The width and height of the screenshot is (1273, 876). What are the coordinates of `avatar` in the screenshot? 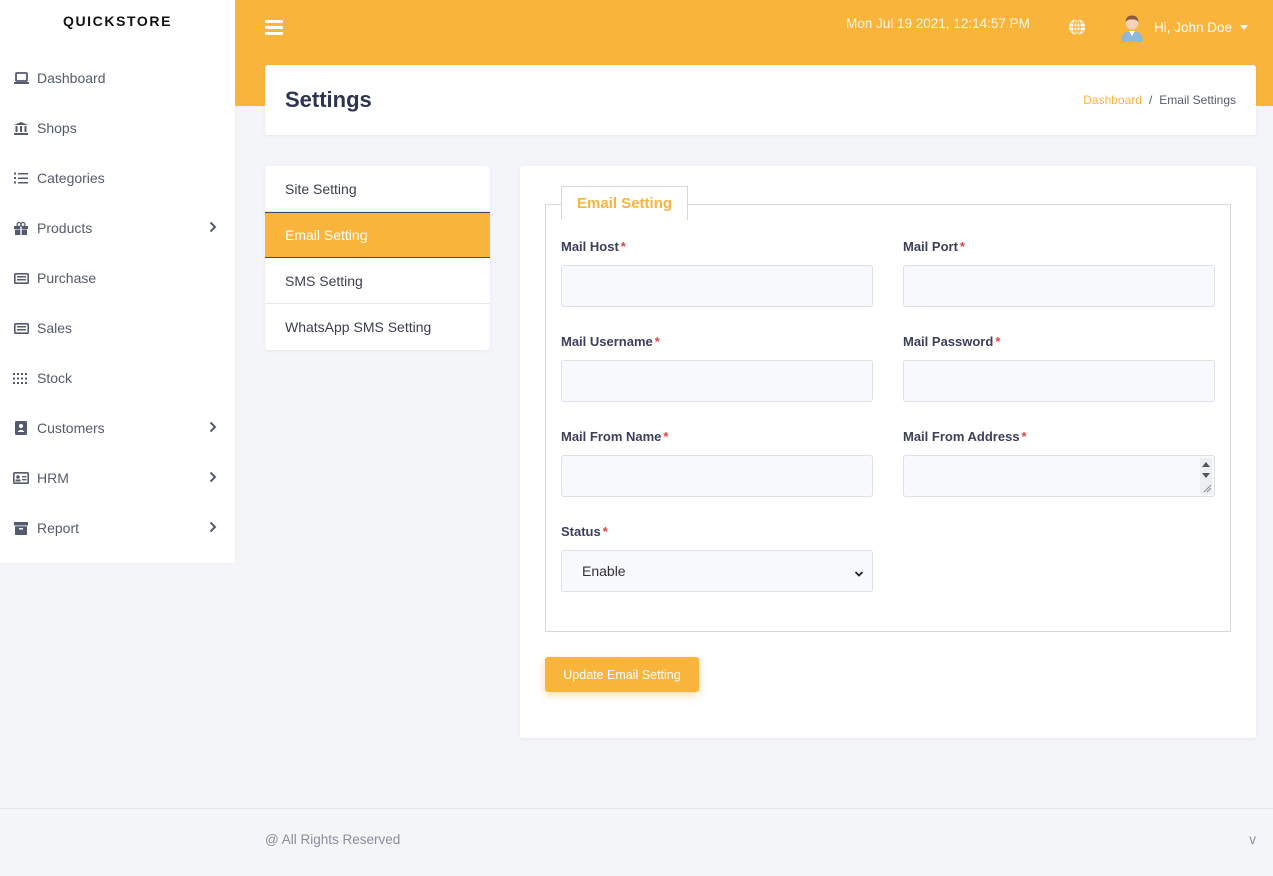 It's located at (1132, 27).